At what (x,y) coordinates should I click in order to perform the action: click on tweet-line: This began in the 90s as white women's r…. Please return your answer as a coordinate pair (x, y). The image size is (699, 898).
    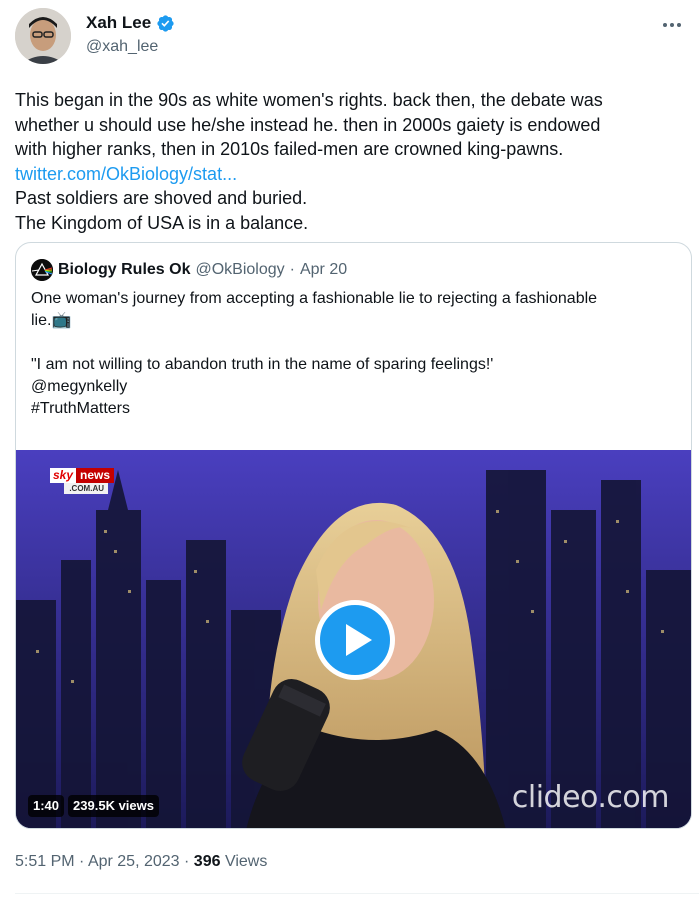
    Looking at the image, I should click on (309, 100).